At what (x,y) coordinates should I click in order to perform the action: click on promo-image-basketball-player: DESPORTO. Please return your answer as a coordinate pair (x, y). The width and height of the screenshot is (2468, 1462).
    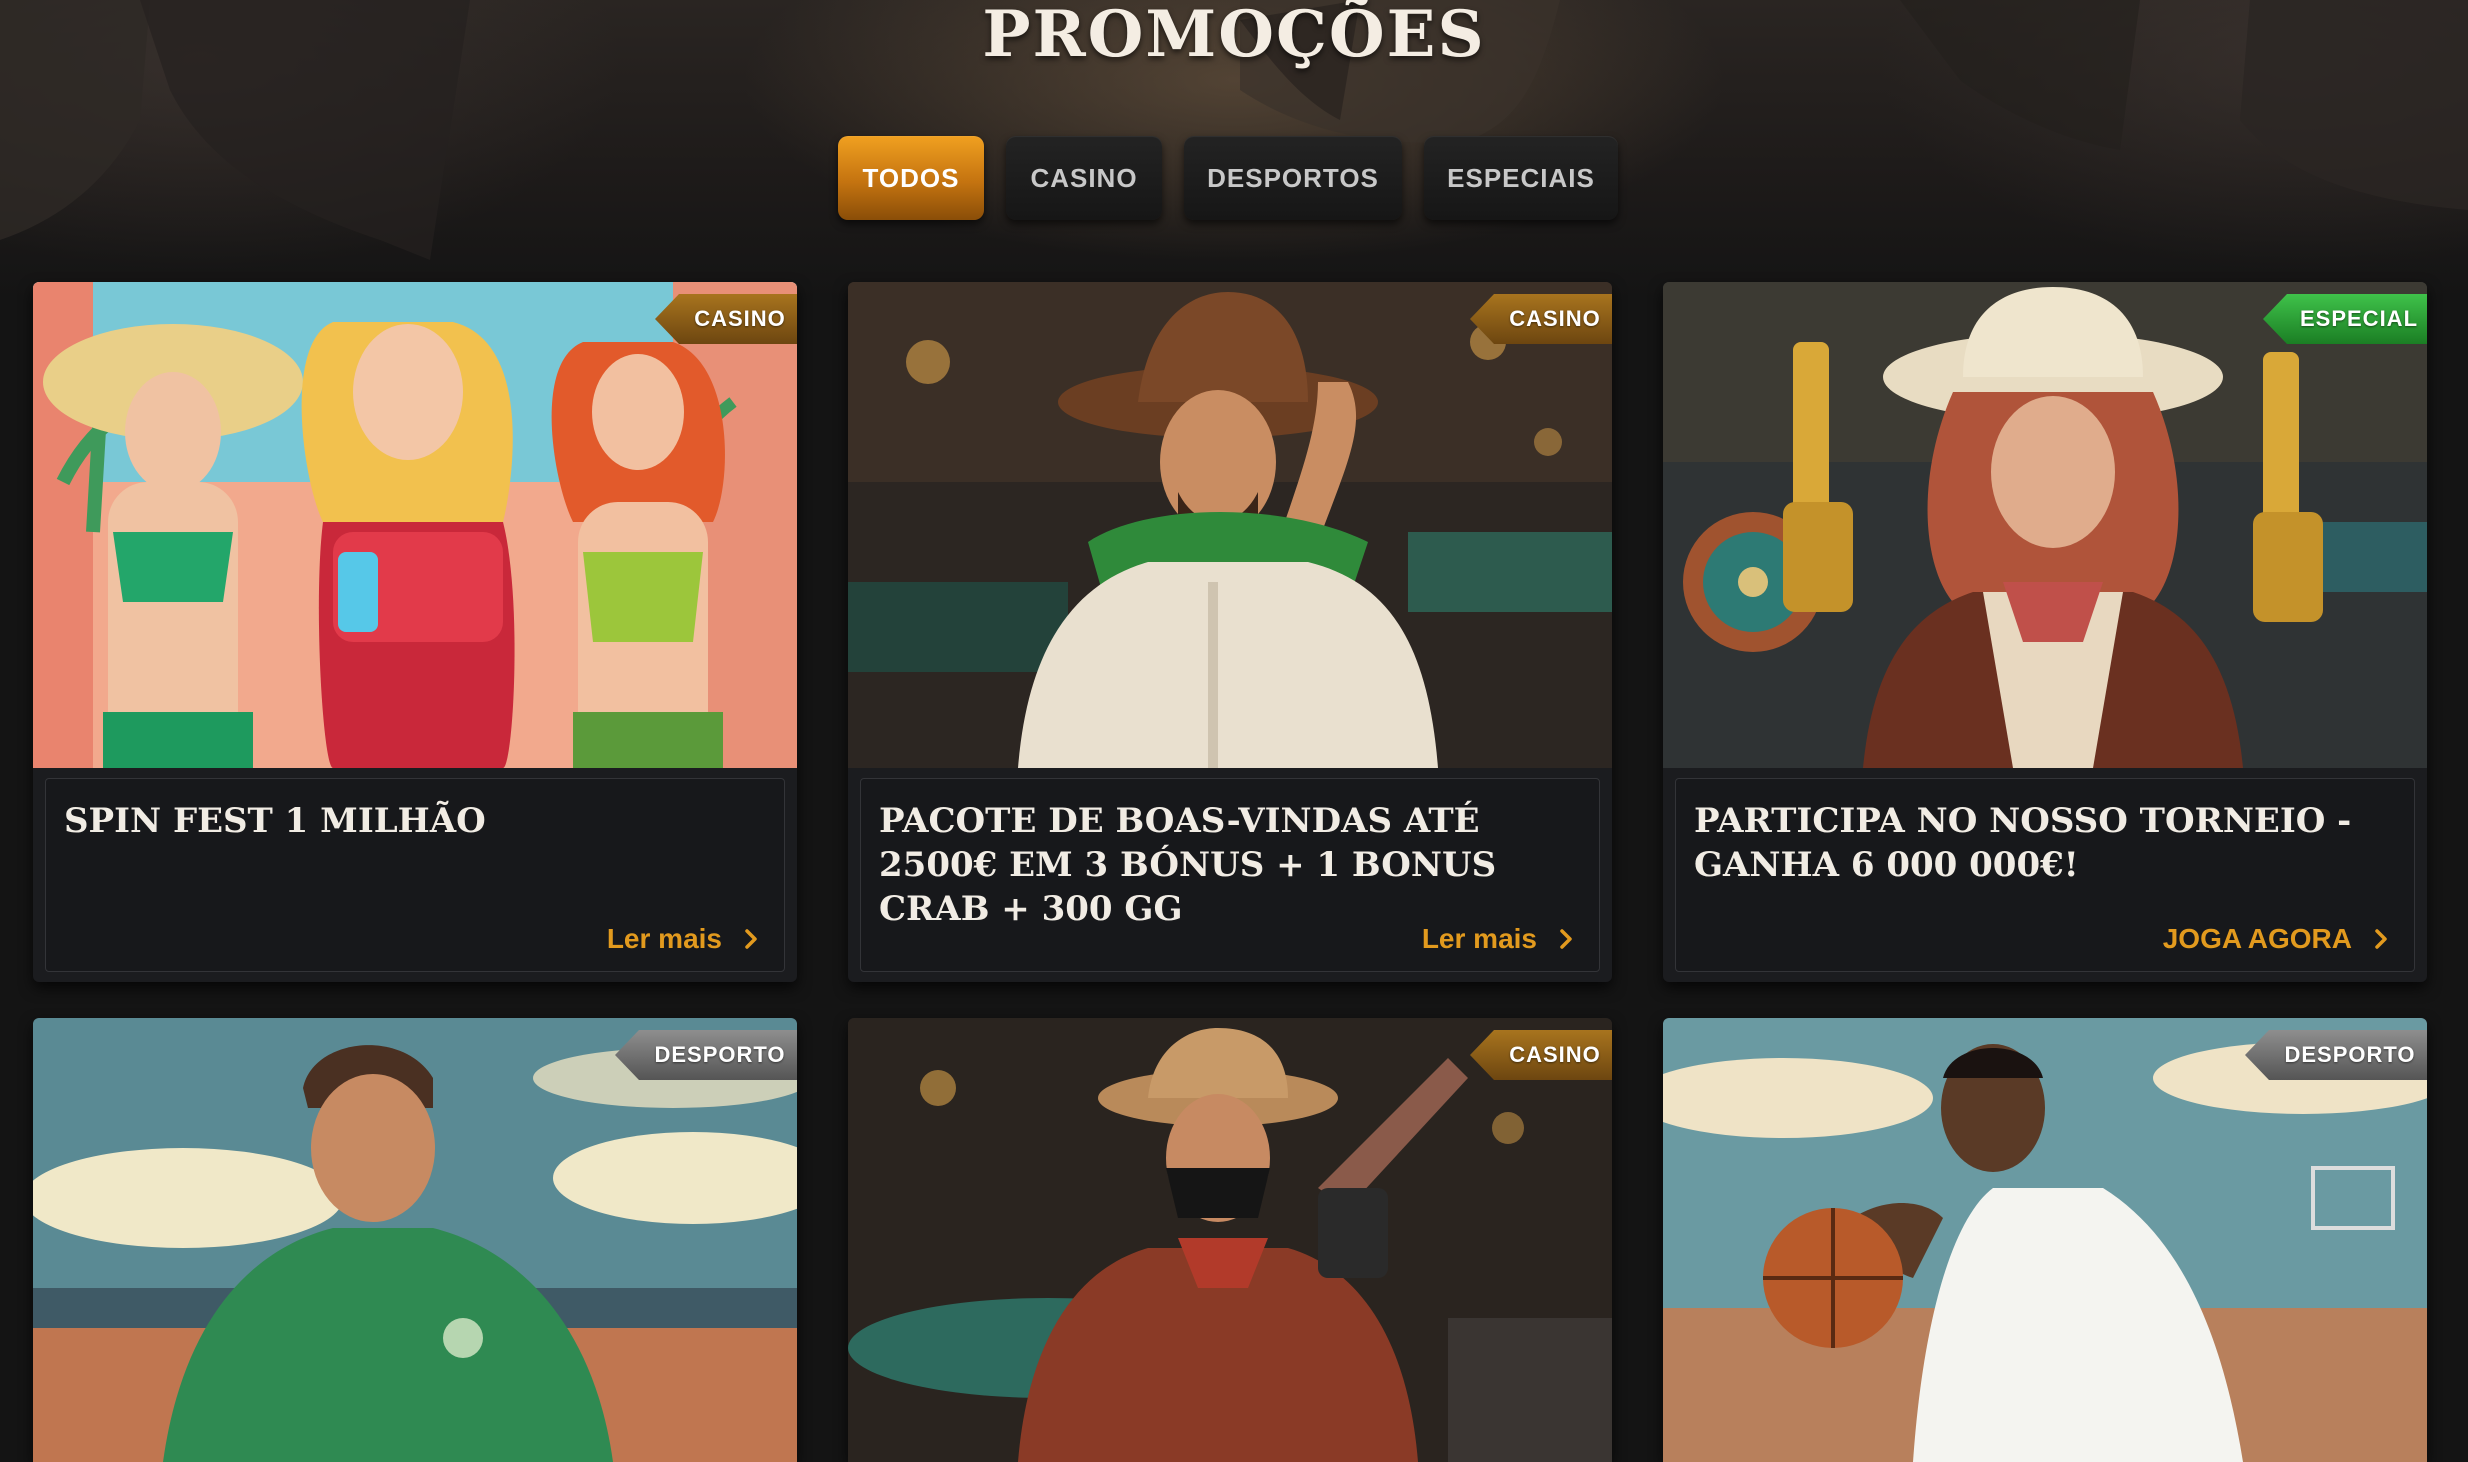
    Looking at the image, I should click on (2045, 1240).